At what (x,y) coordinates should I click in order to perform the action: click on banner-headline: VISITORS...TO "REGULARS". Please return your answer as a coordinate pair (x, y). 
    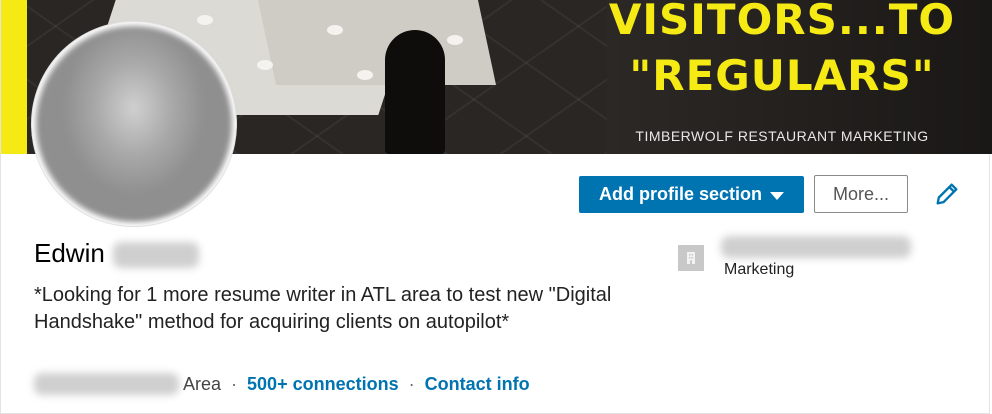
    Looking at the image, I should click on (782, 52).